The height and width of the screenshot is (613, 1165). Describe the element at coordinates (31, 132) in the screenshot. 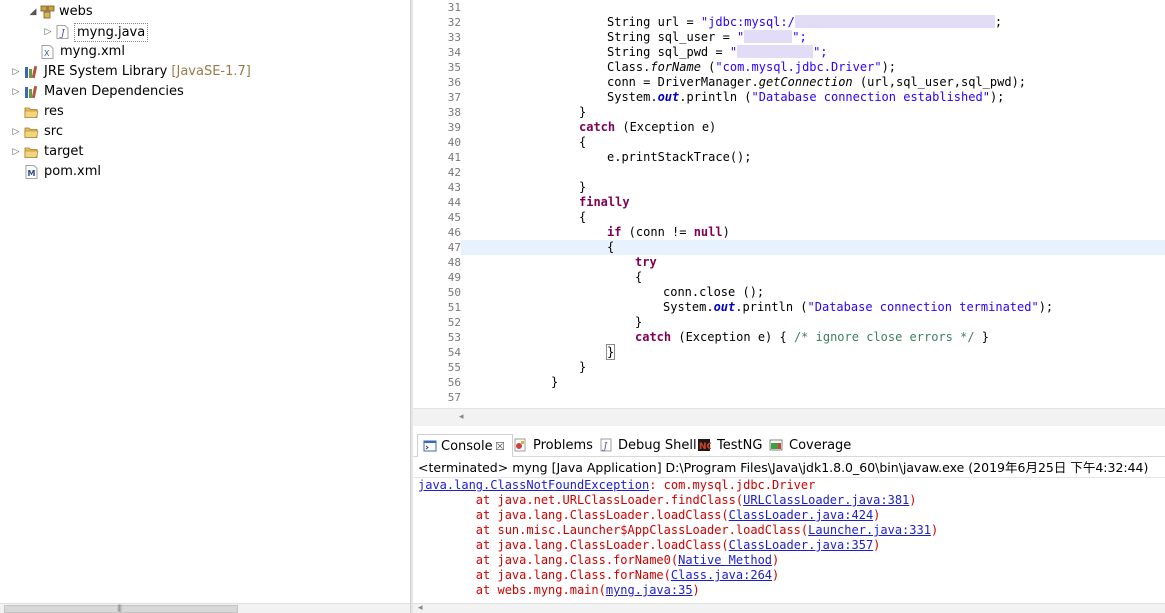

I see `folder-icon` at that location.